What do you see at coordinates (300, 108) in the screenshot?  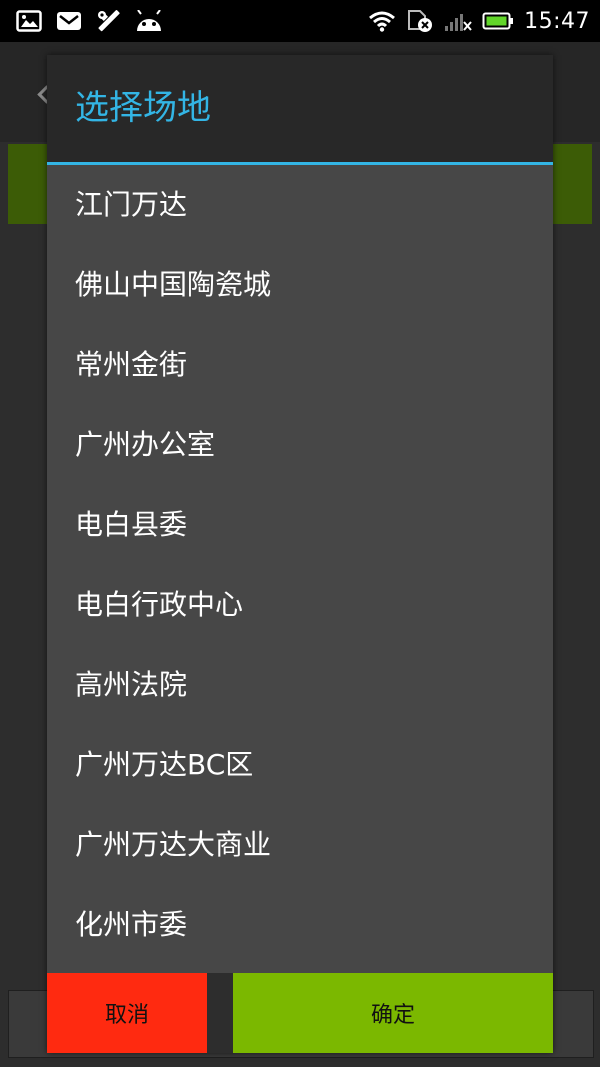 I see `dialog-header: 选择场地` at bounding box center [300, 108].